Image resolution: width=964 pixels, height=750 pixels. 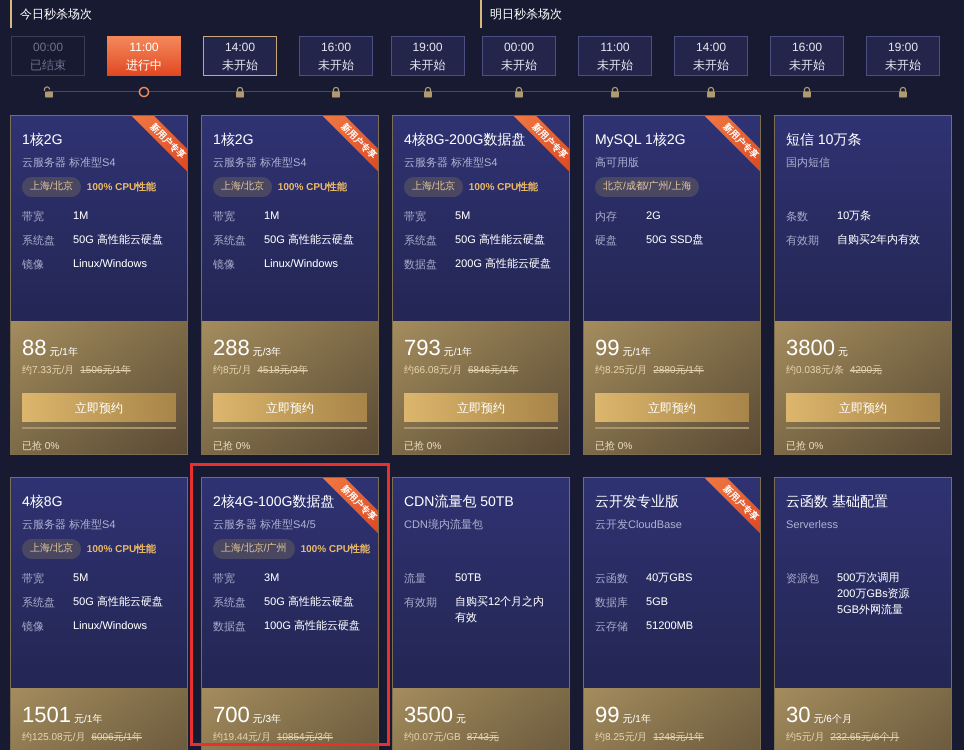 What do you see at coordinates (640, 139) in the screenshot?
I see `card-title: MySQL 1核2G` at bounding box center [640, 139].